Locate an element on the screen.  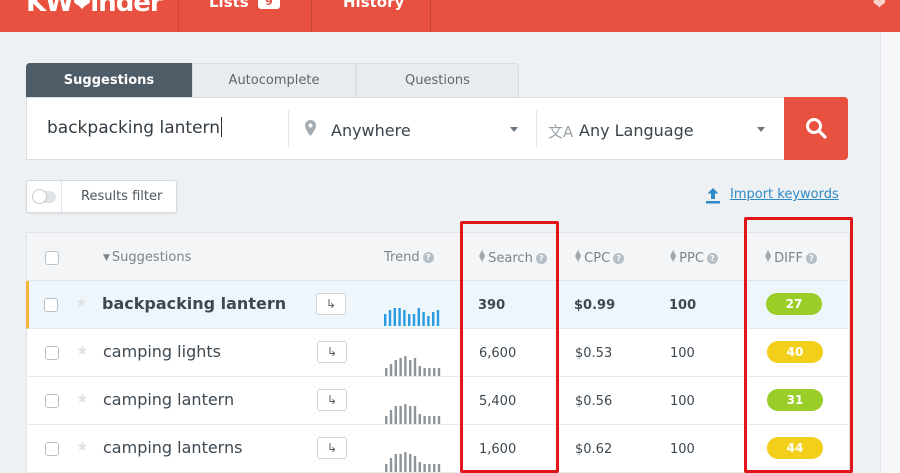
cpc-cell: $0.56 is located at coordinates (594, 401).